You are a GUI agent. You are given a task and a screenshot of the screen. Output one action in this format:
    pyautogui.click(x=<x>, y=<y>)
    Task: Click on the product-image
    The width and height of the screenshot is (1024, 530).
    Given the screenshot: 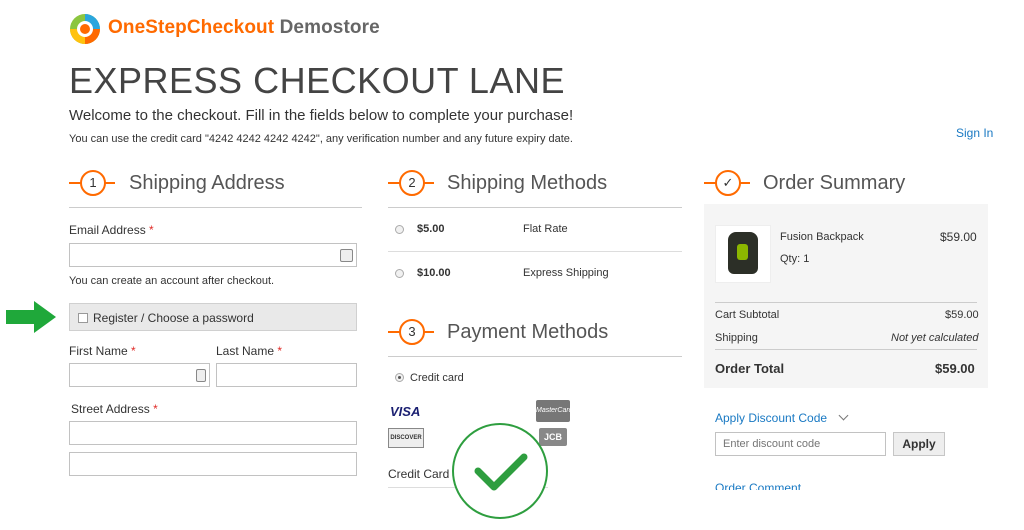 What is the action you would take?
    pyautogui.click(x=743, y=254)
    